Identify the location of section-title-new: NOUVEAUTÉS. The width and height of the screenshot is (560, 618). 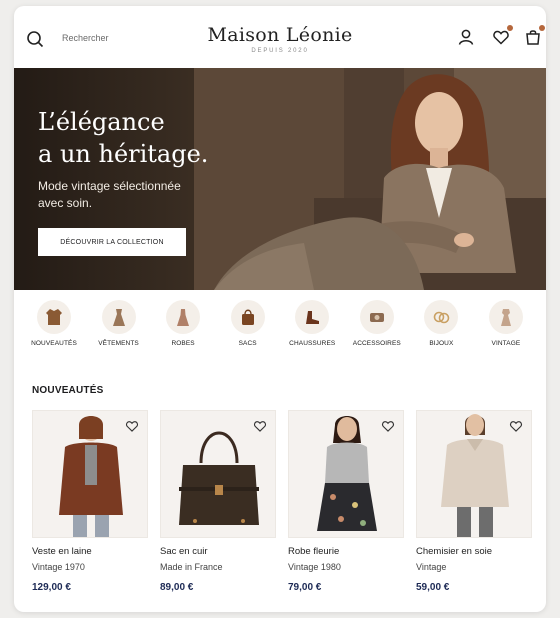
(68, 390).